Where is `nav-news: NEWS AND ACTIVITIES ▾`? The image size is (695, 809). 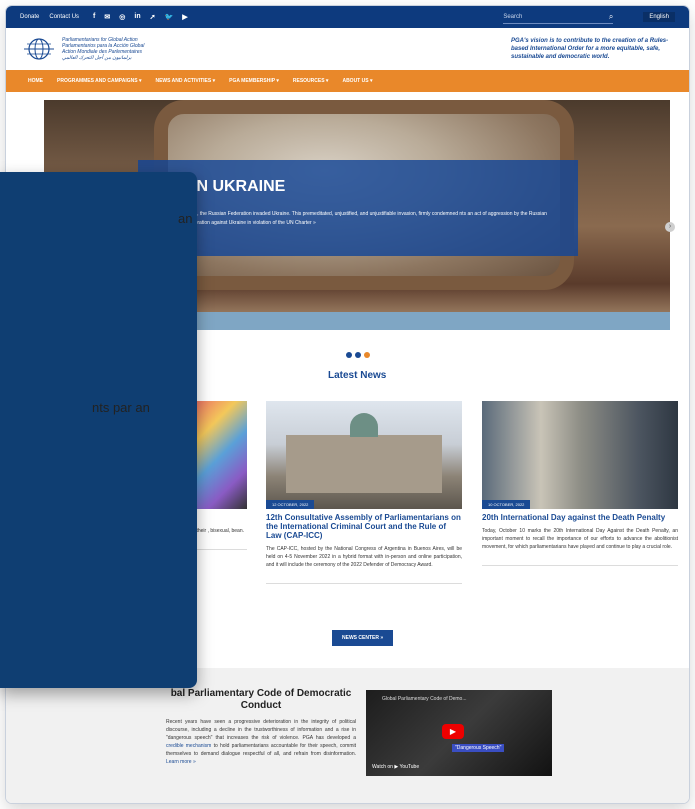
nav-news: NEWS AND ACTIVITIES ▾ is located at coordinates (185, 81).